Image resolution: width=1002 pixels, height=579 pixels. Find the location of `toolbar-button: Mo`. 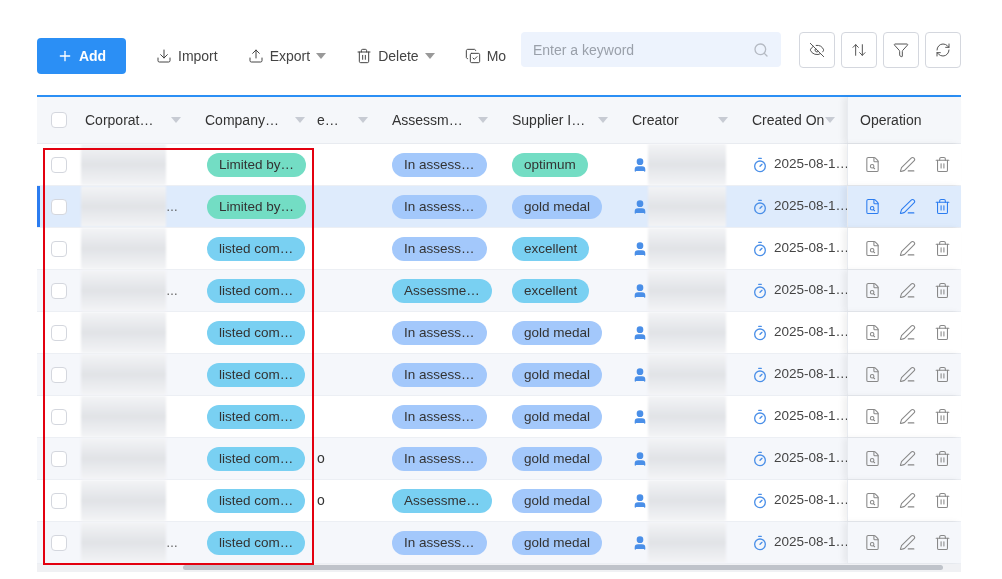

toolbar-button: Mo is located at coordinates (485, 56).